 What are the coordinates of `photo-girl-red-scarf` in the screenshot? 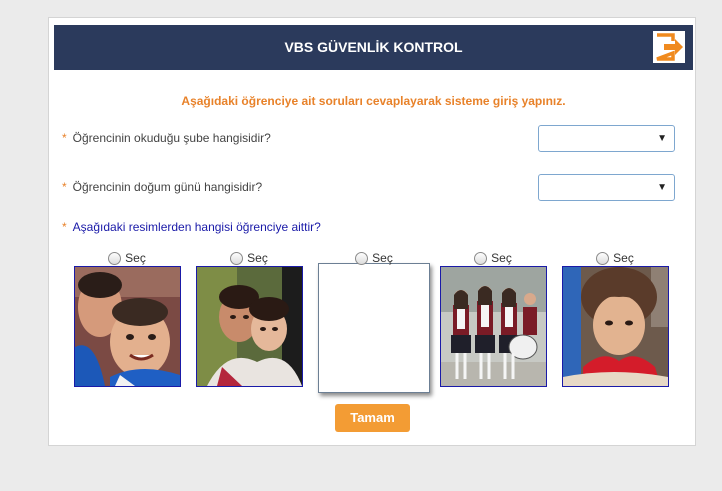 It's located at (615, 326).